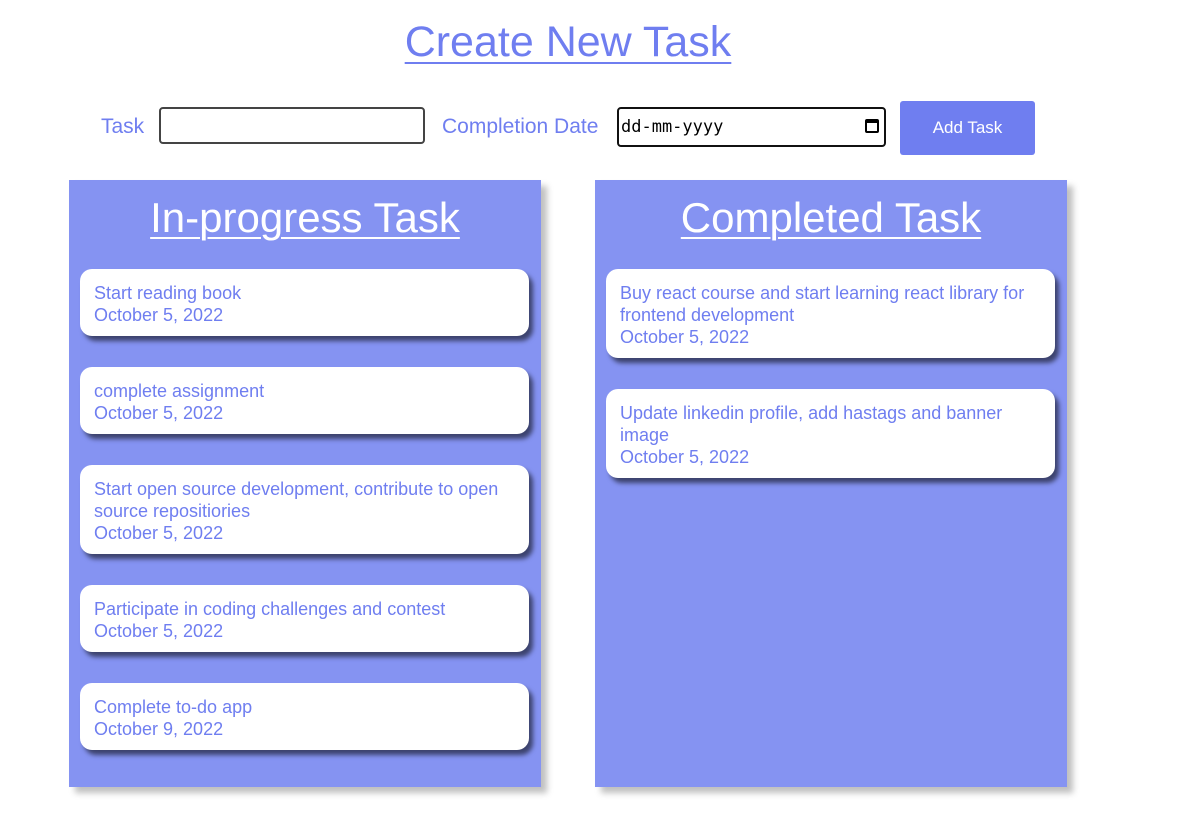 The height and width of the screenshot is (834, 1179). What do you see at coordinates (520, 126) in the screenshot?
I see `completion-date-label: Completion Date` at bounding box center [520, 126].